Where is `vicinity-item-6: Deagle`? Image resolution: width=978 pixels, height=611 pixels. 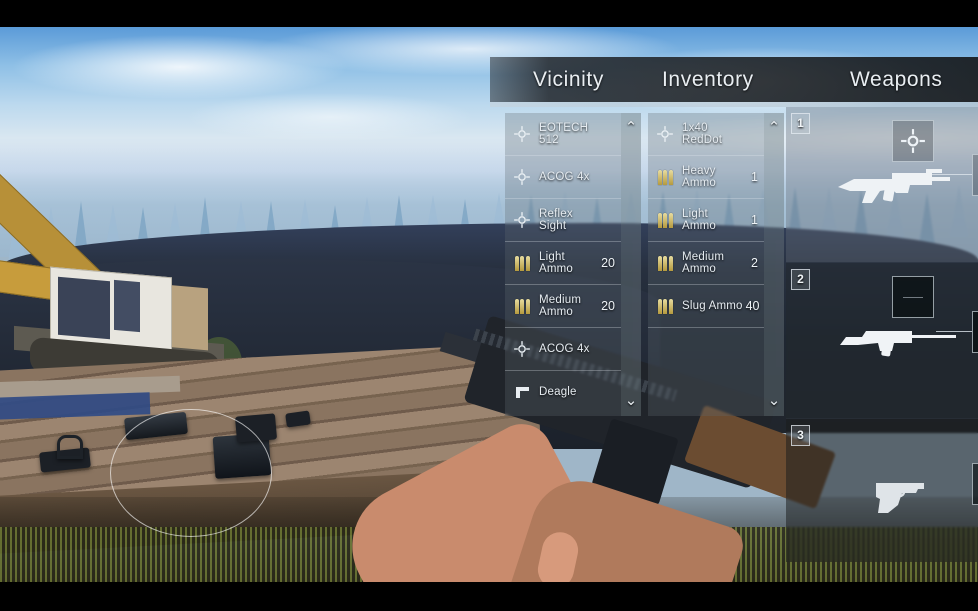
vicinity-item-6: Deagle is located at coordinates (563, 392).